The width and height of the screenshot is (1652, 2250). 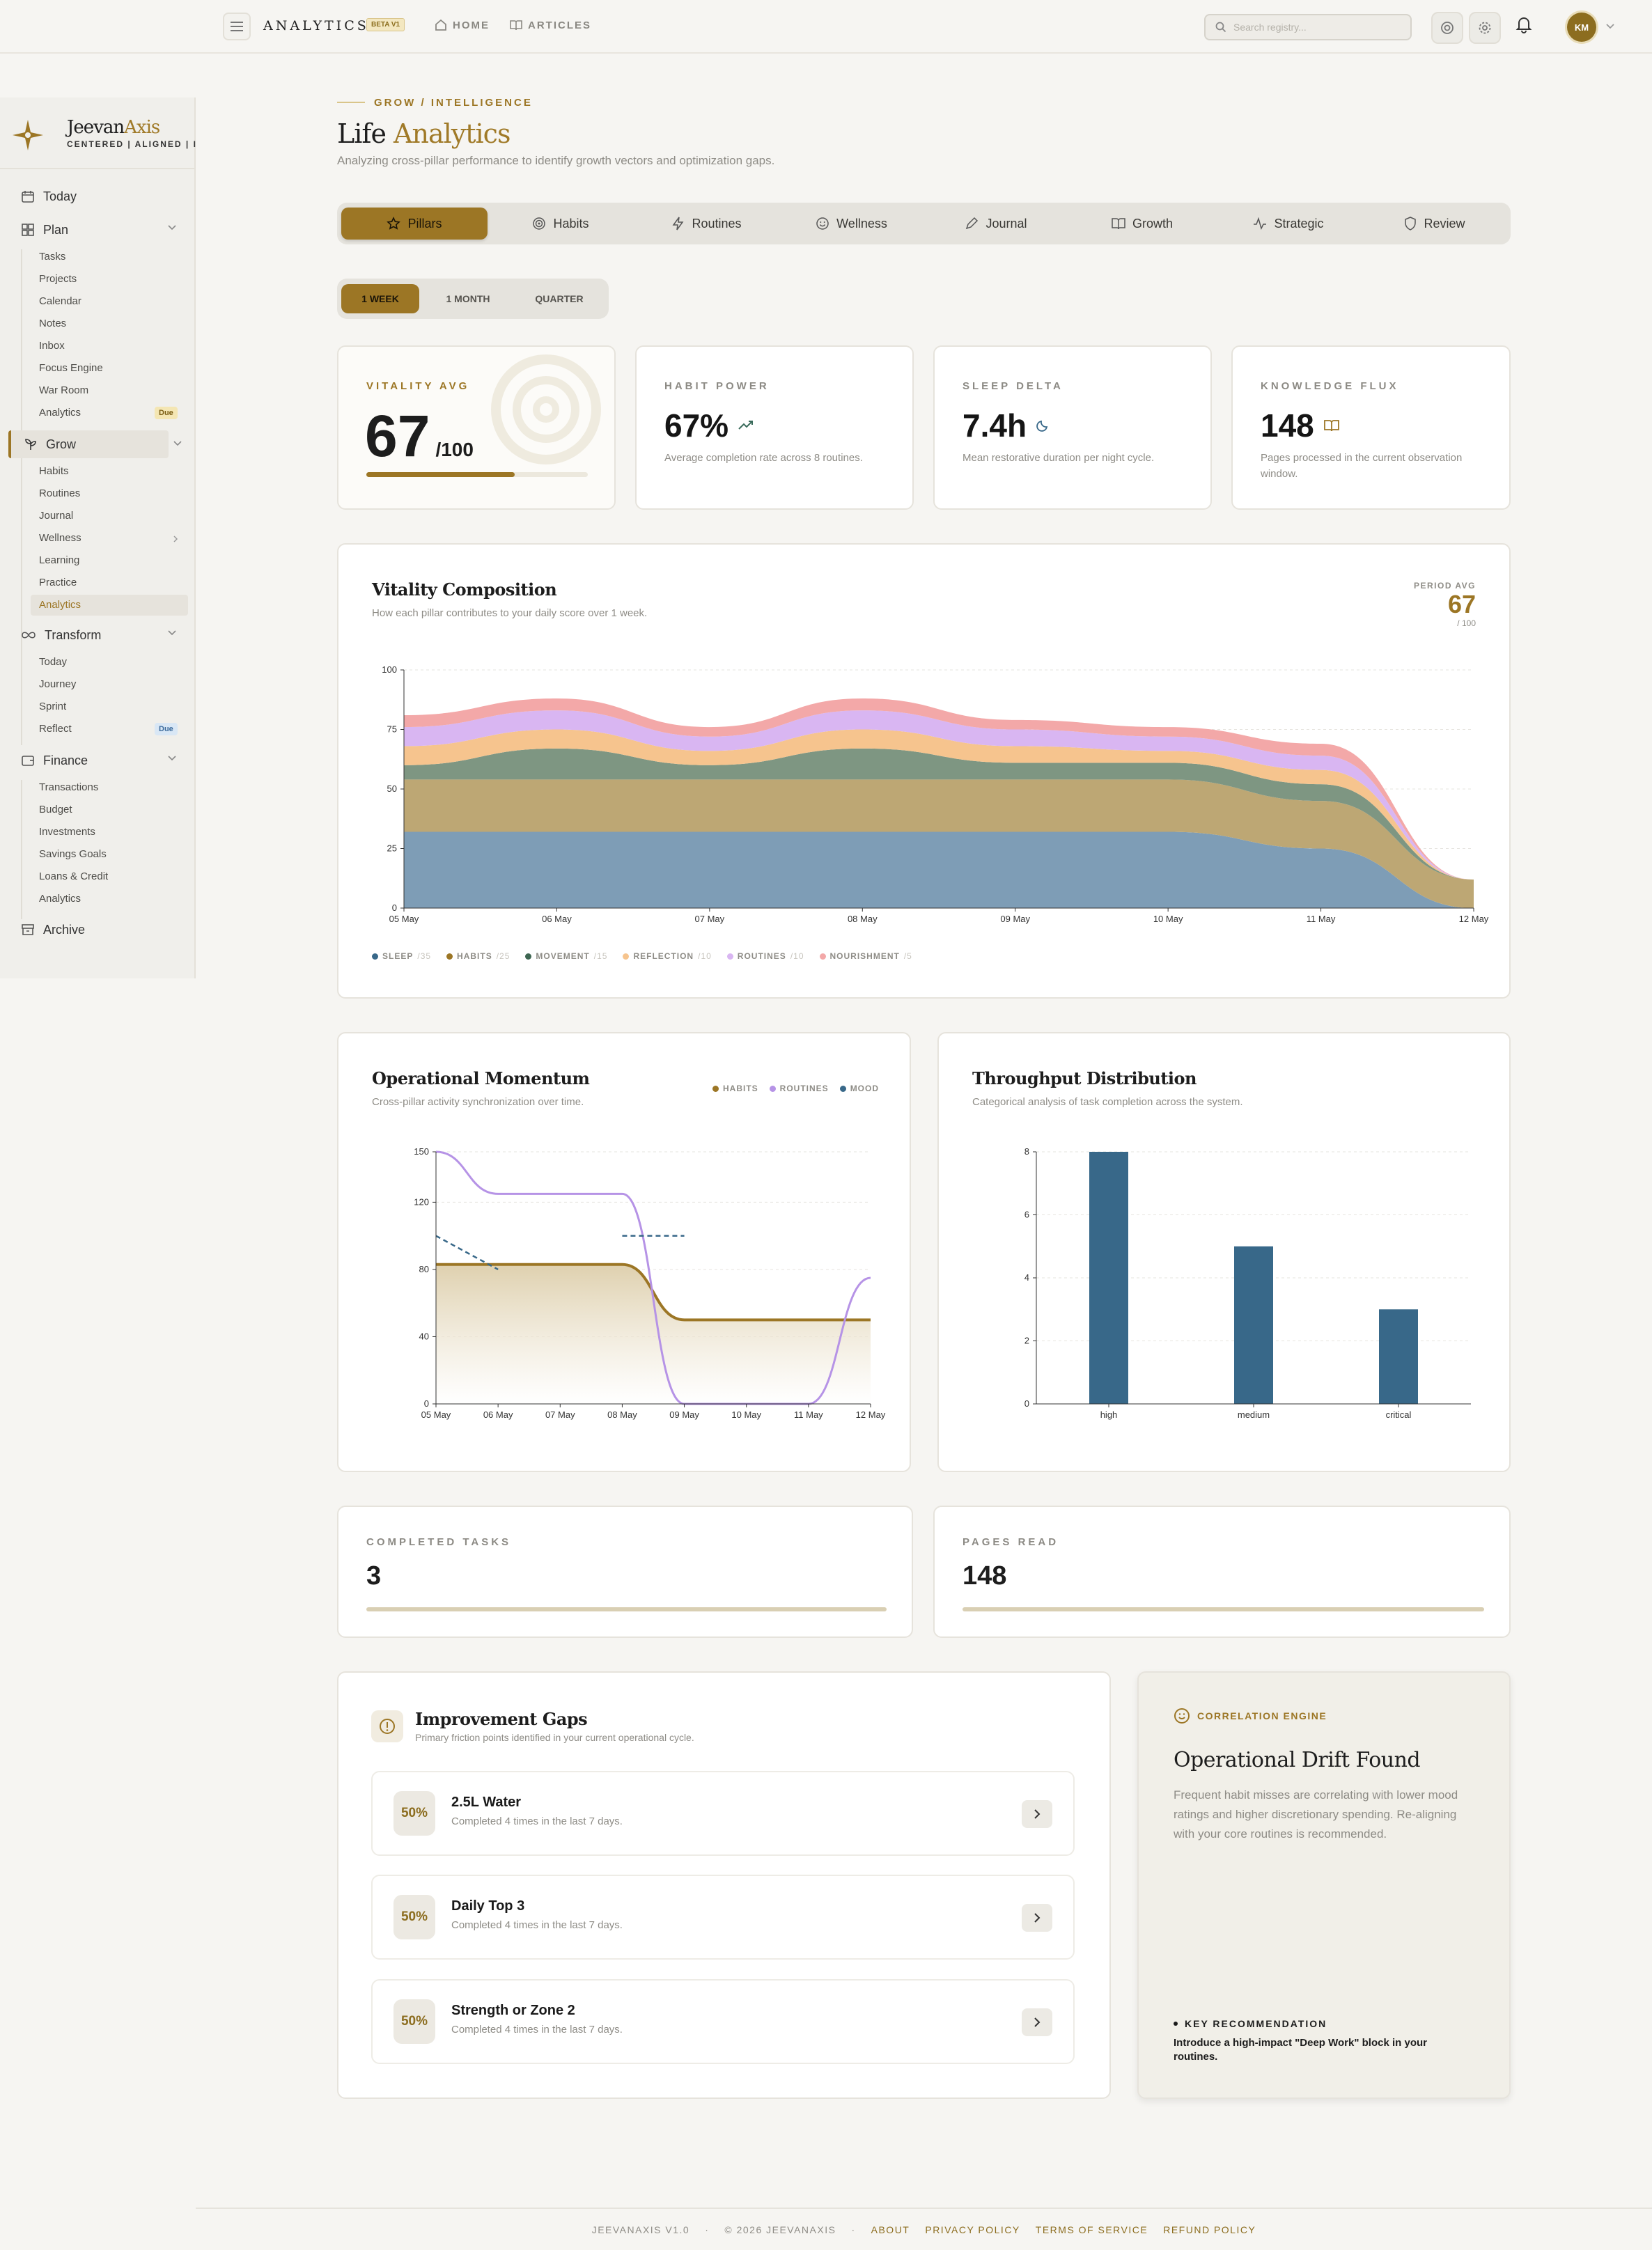 What do you see at coordinates (709, 426) in the screenshot?
I see `habit-power-value-row: 67%` at bounding box center [709, 426].